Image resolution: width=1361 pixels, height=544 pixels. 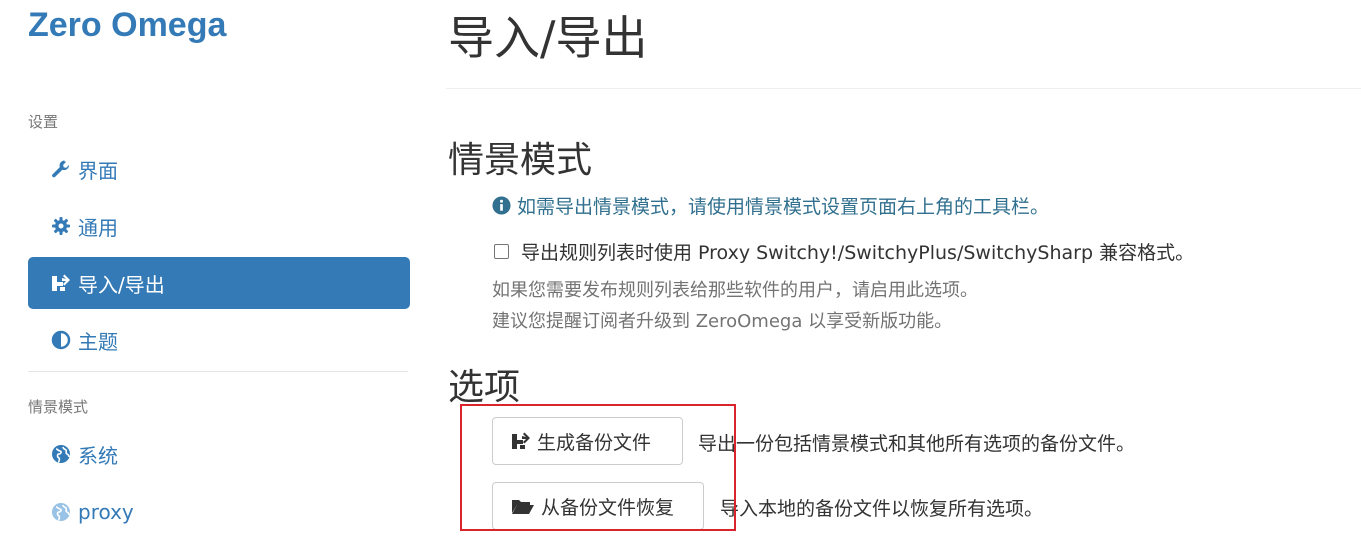 What do you see at coordinates (523, 506) in the screenshot?
I see `folder-open-icon` at bounding box center [523, 506].